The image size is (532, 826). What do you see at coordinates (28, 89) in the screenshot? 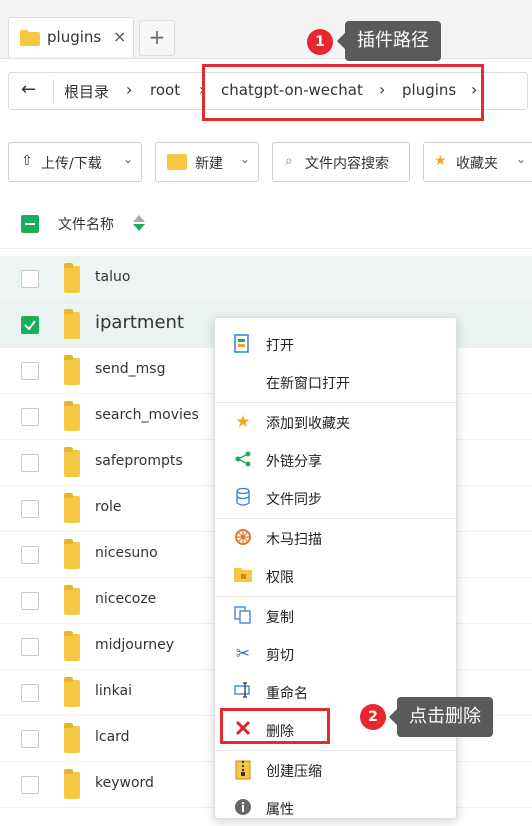
I see `back-arrow-icon: ←` at bounding box center [28, 89].